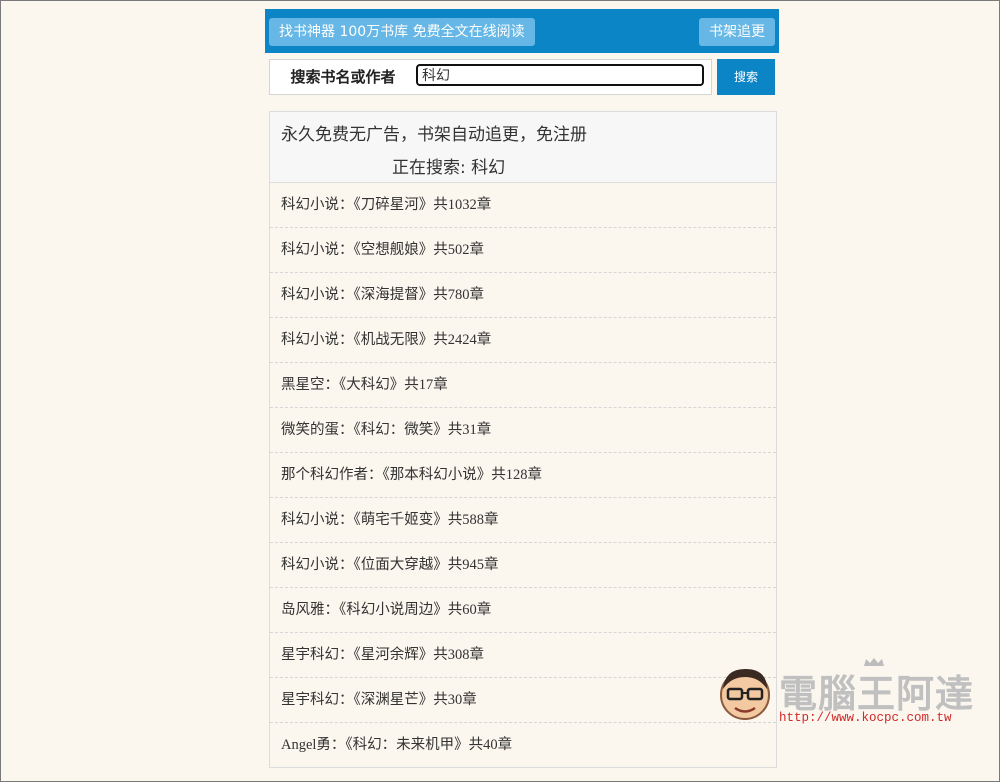 This screenshot has width=1000, height=782. Describe the element at coordinates (523, 520) in the screenshot. I see `result-item: 科幻小说：《萌宅千姬变》共588章` at that location.